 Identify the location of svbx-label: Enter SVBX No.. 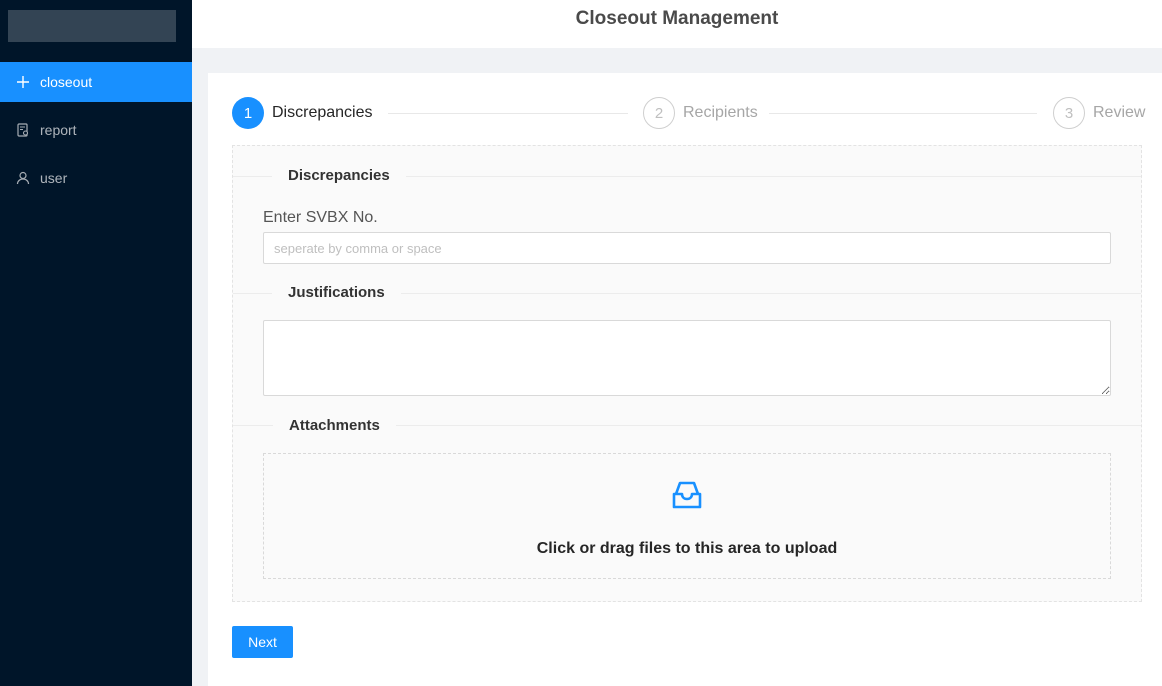
(320, 217).